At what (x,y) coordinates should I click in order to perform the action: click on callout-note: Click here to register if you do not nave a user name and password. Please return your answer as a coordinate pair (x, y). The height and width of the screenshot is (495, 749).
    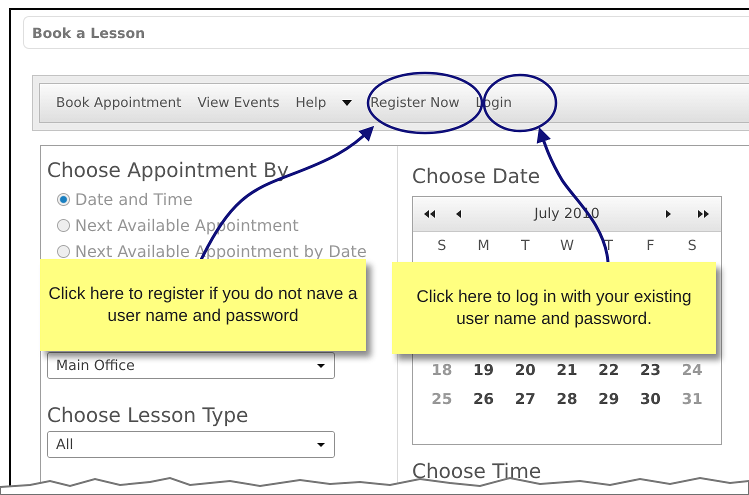
    Looking at the image, I should click on (203, 305).